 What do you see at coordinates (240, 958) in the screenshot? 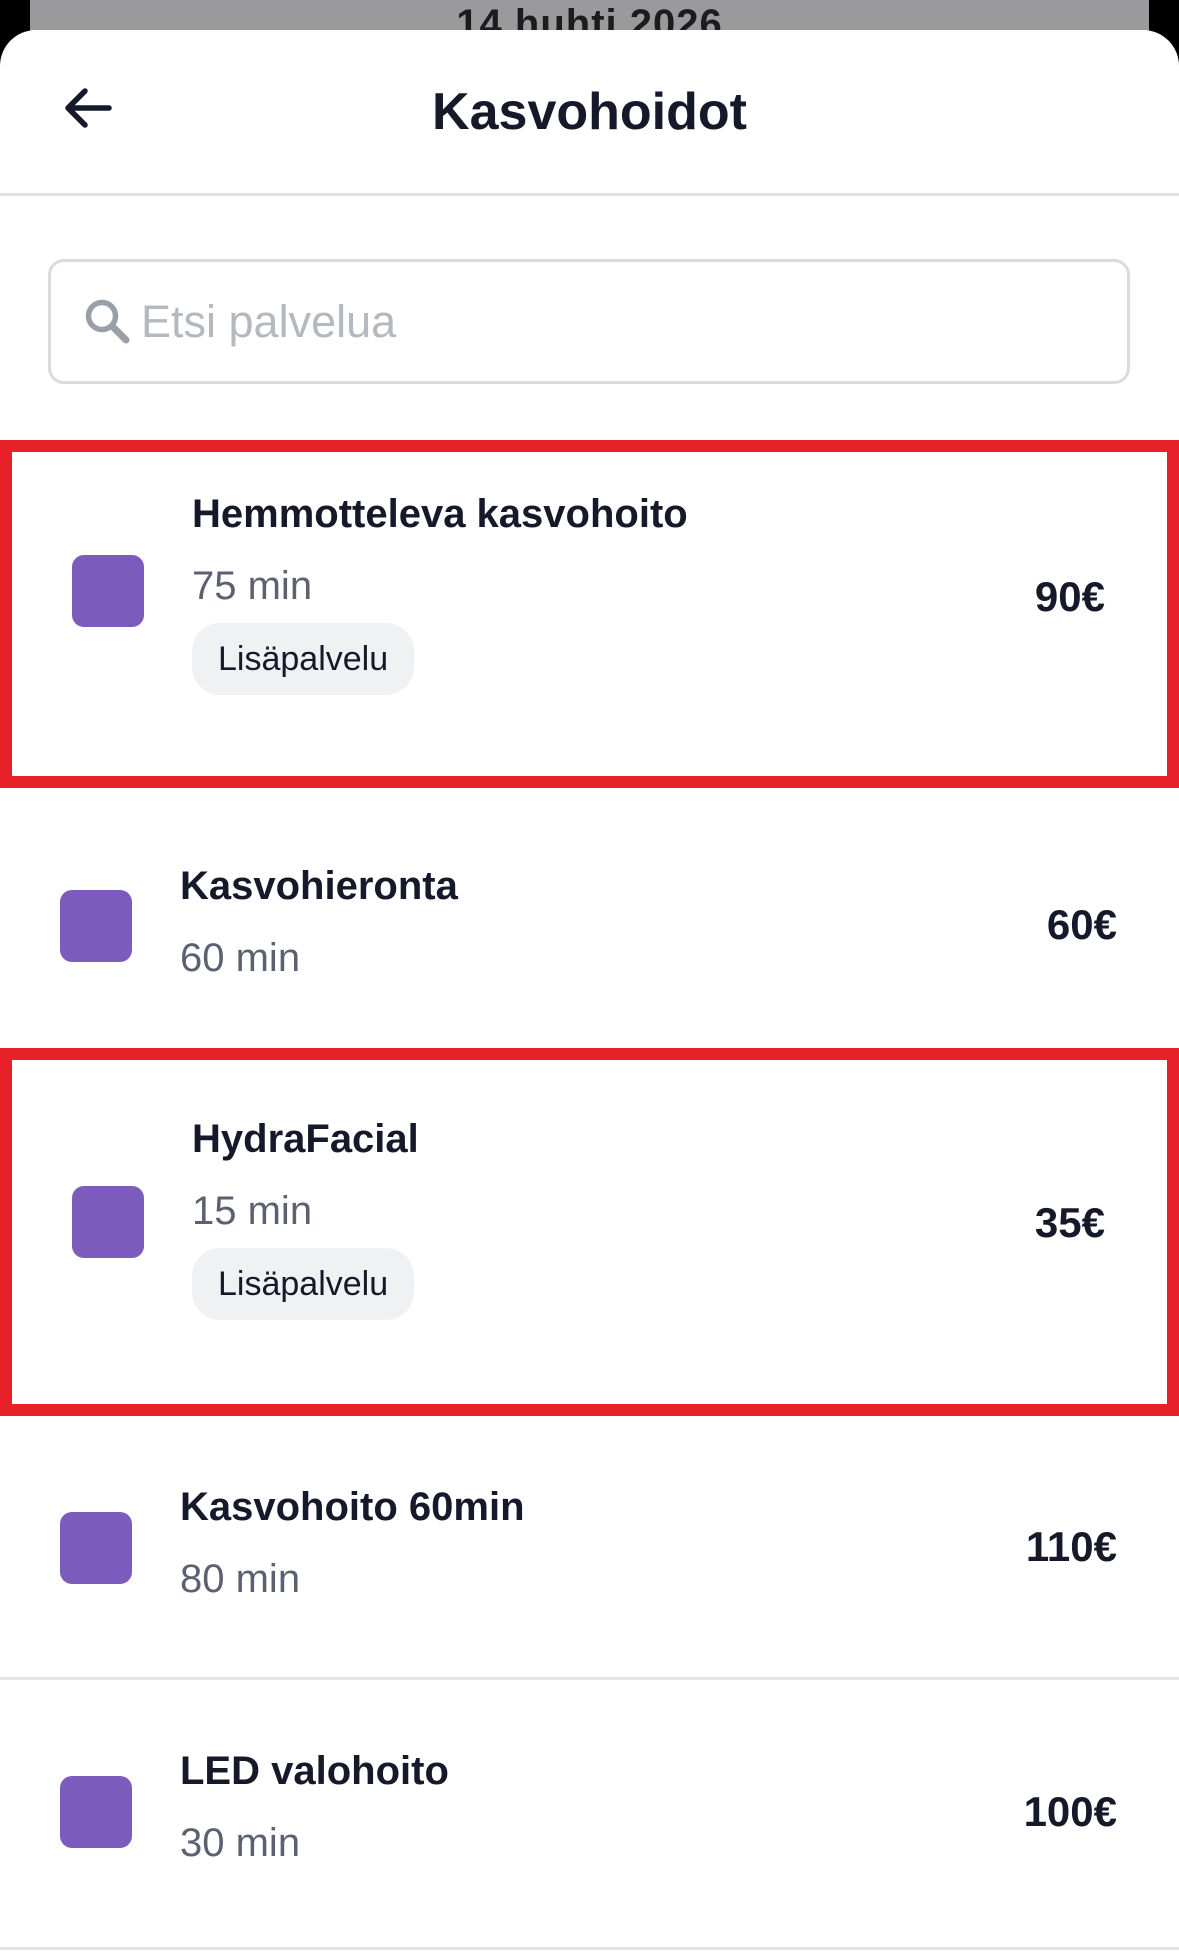
I see `service-duration: 60 min` at bounding box center [240, 958].